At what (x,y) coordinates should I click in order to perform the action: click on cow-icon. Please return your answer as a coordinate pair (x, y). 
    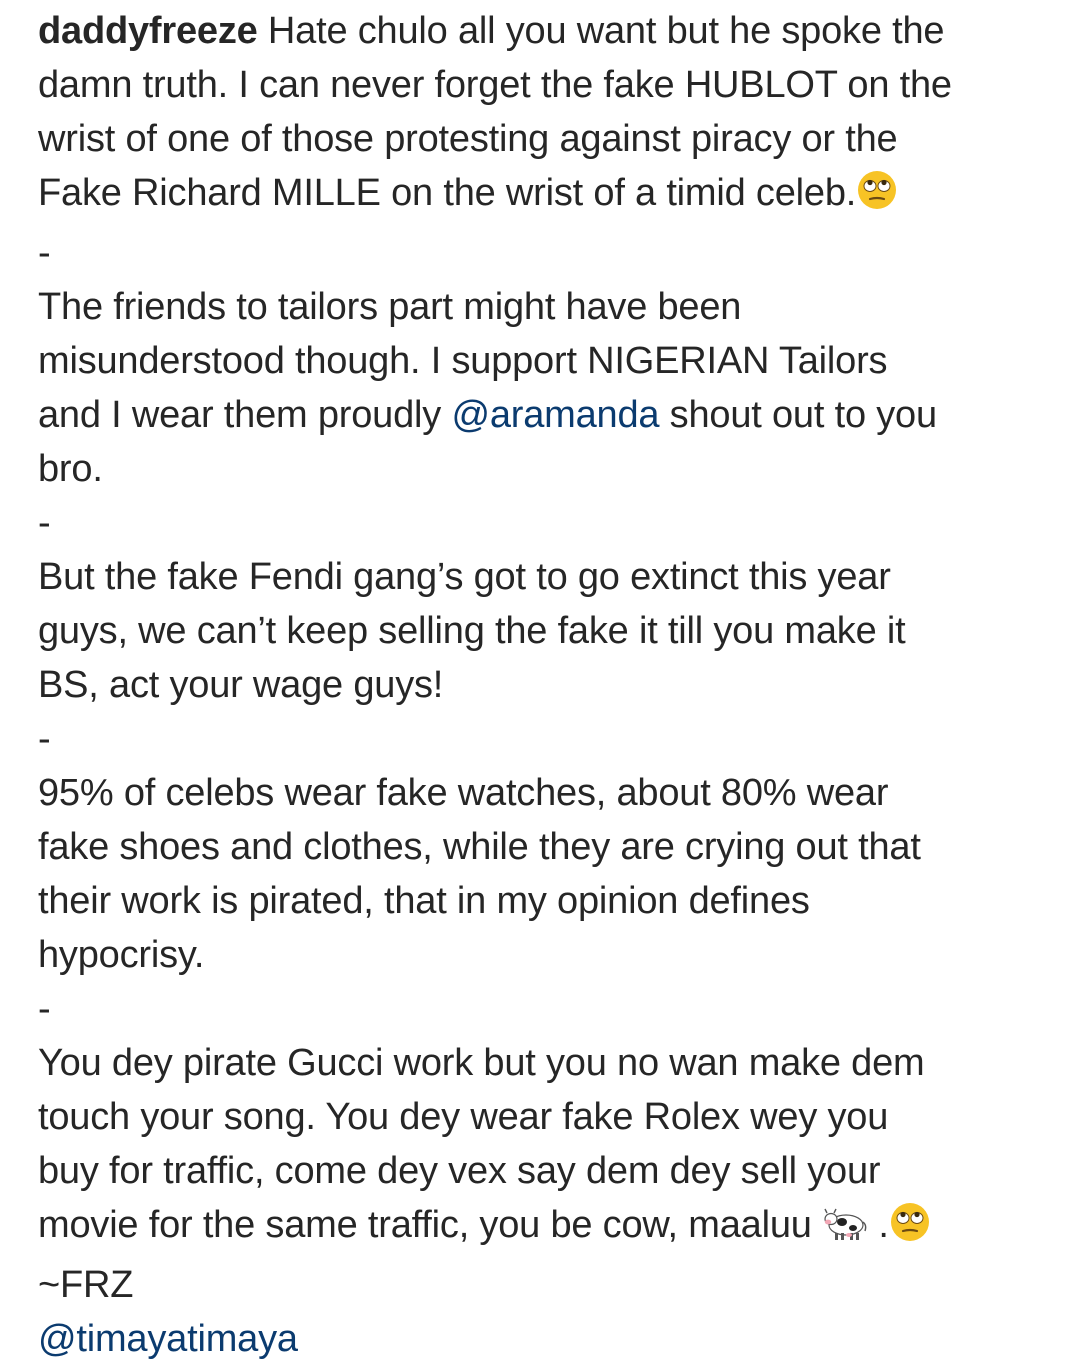
    Looking at the image, I should click on (845, 1230).